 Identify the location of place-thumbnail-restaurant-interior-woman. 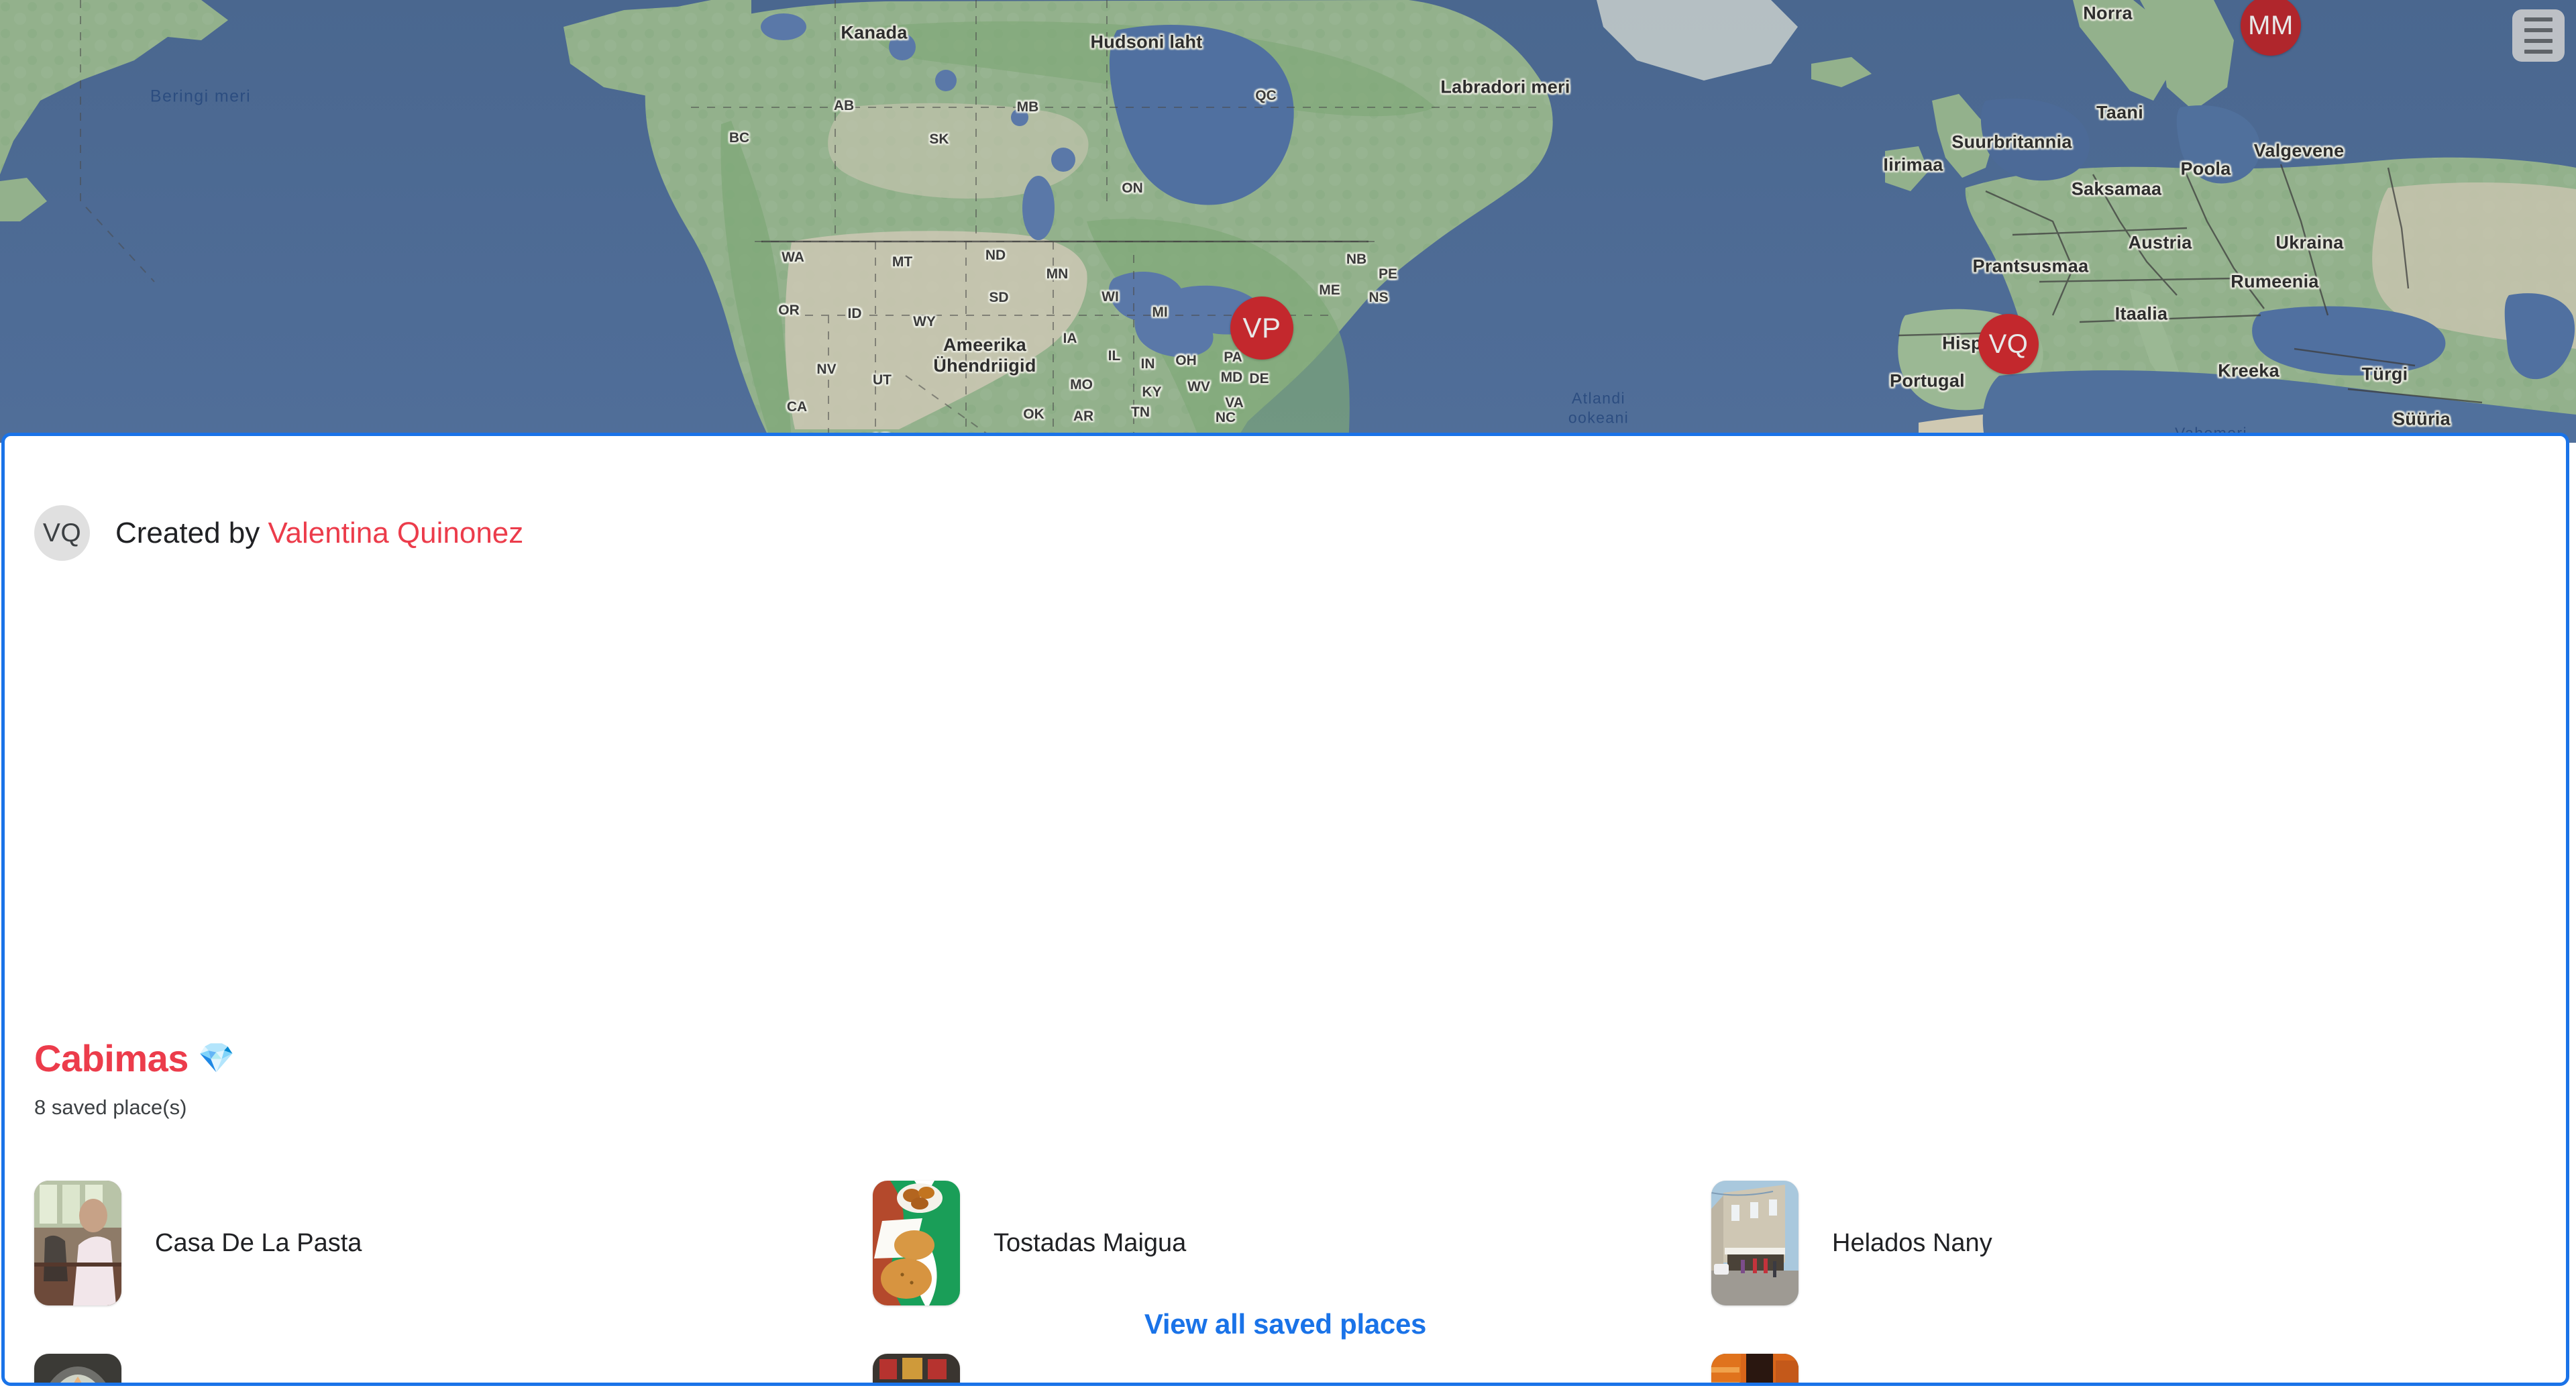
(77, 1243).